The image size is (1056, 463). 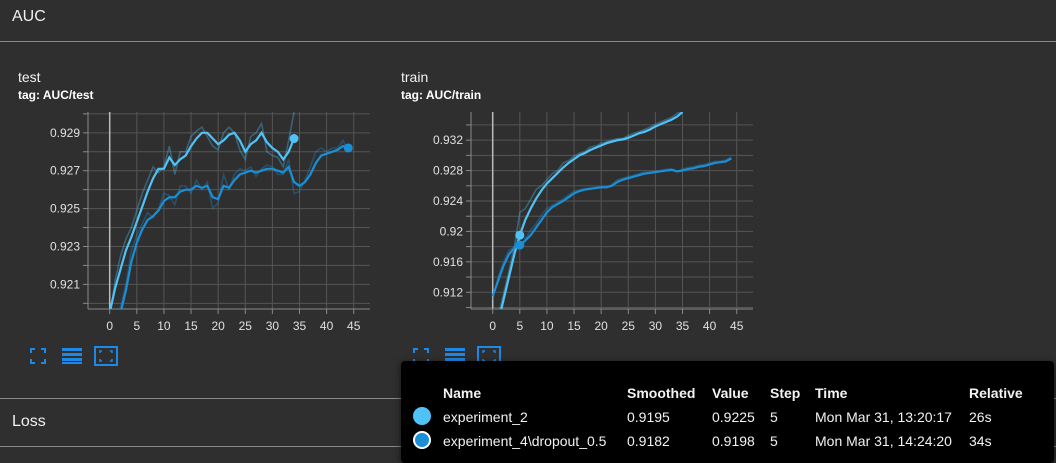 What do you see at coordinates (441, 95) in the screenshot?
I see `chart-tag: tag: AUC/train` at bounding box center [441, 95].